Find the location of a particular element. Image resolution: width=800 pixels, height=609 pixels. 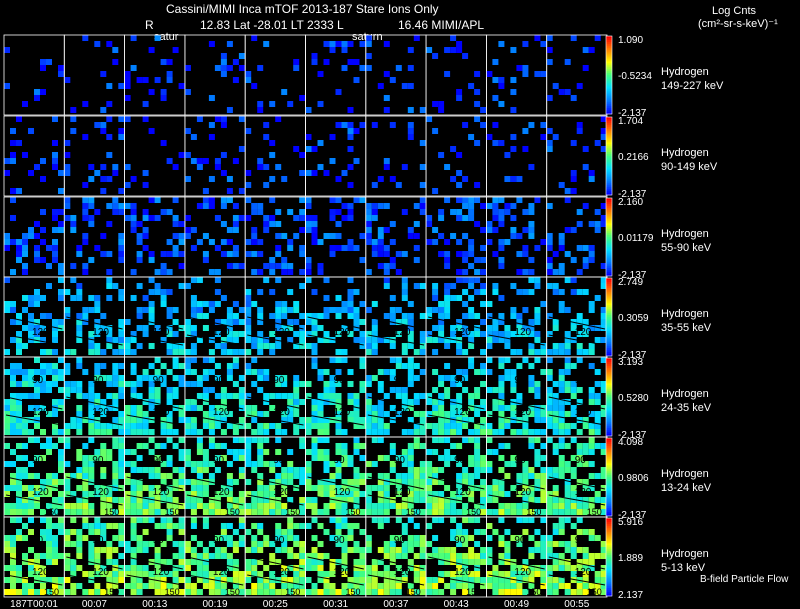

contour-label: 90 is located at coordinates (159, 460).